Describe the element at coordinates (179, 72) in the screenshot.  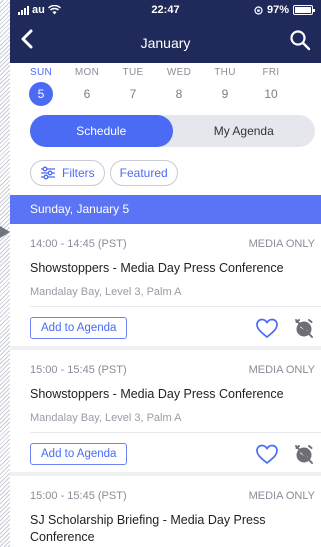
I see `day-name: WED` at that location.